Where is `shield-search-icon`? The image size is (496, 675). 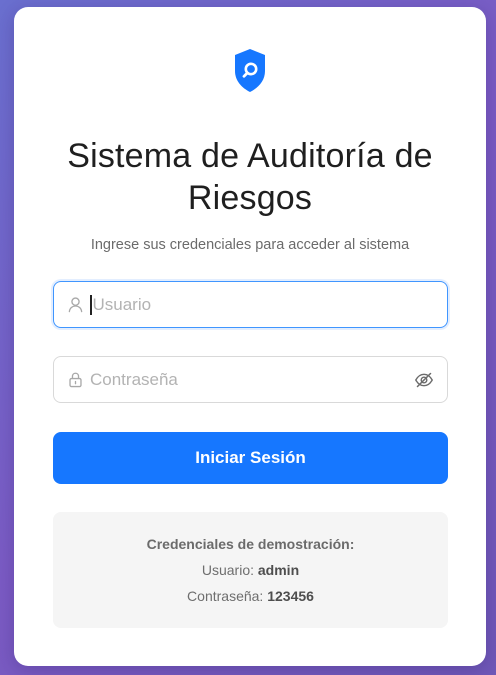 shield-search-icon is located at coordinates (250, 70).